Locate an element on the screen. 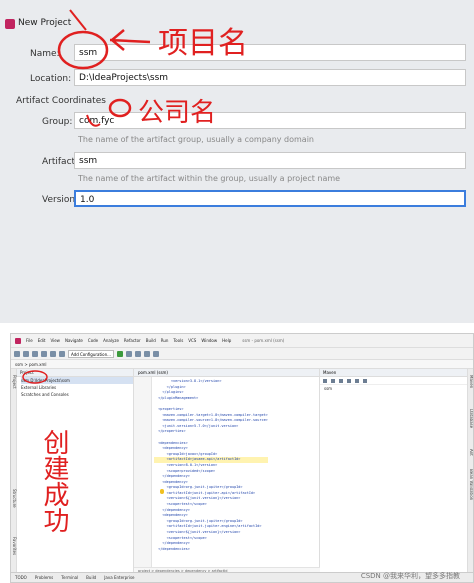  tool-bean-validation: Bean Validation is located at coordinates (471, 484).